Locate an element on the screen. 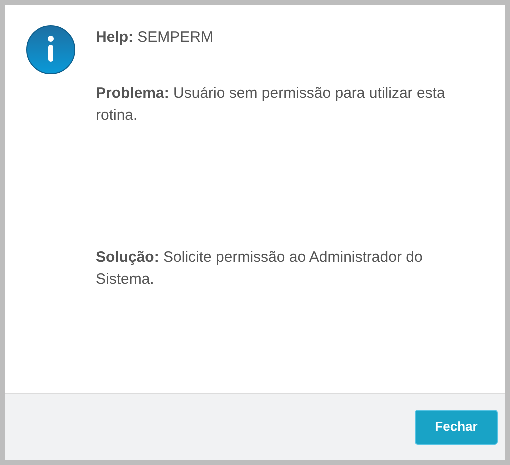 The width and height of the screenshot is (510, 465). info-icon is located at coordinates (51, 50).